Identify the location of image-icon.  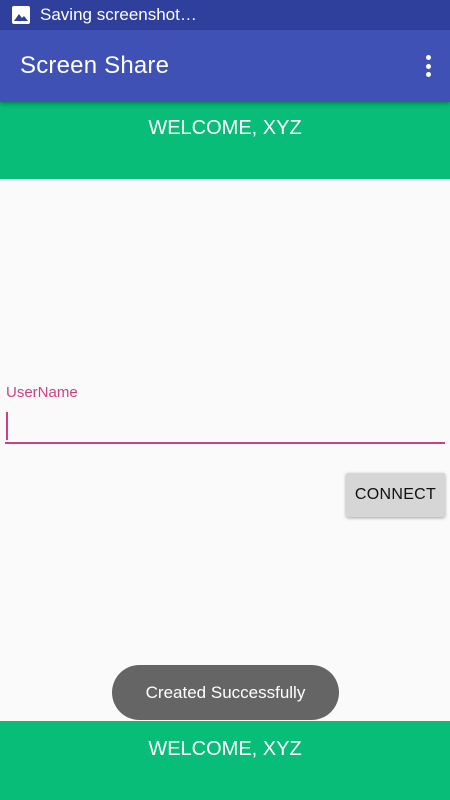
(21, 15).